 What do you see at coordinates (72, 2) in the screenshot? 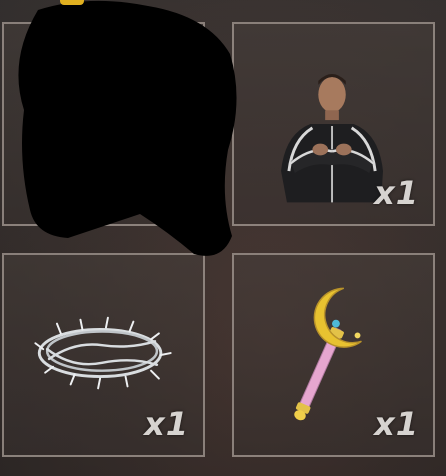
I see `item-glint` at bounding box center [72, 2].